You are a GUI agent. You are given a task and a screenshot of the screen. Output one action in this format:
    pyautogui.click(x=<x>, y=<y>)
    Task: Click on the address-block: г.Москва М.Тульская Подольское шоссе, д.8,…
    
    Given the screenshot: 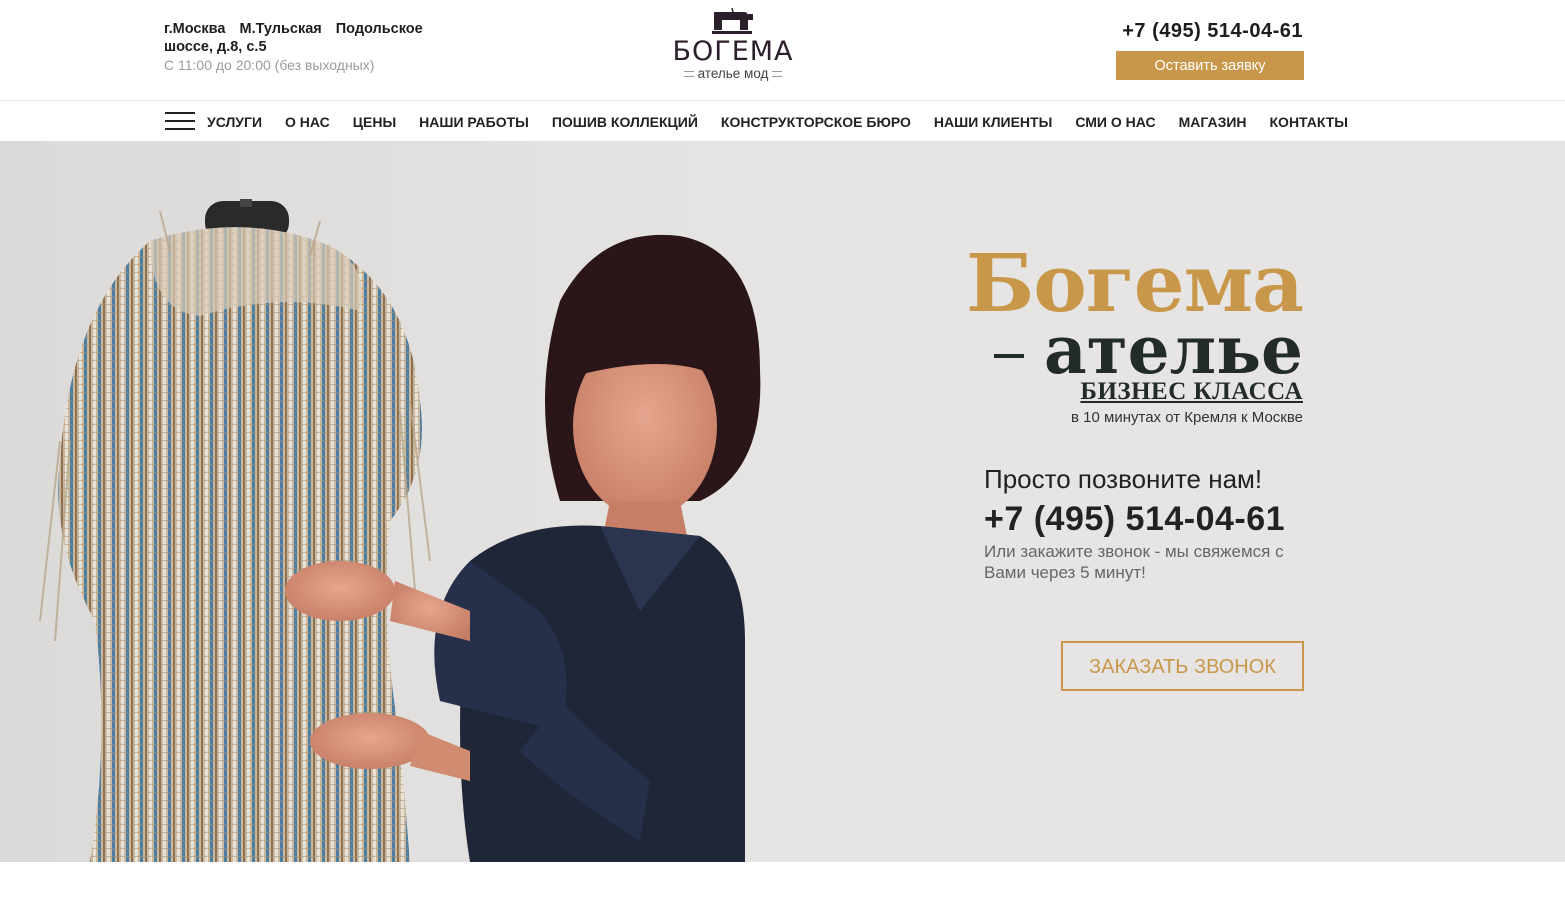 What is the action you would take?
    pyautogui.click(x=314, y=47)
    